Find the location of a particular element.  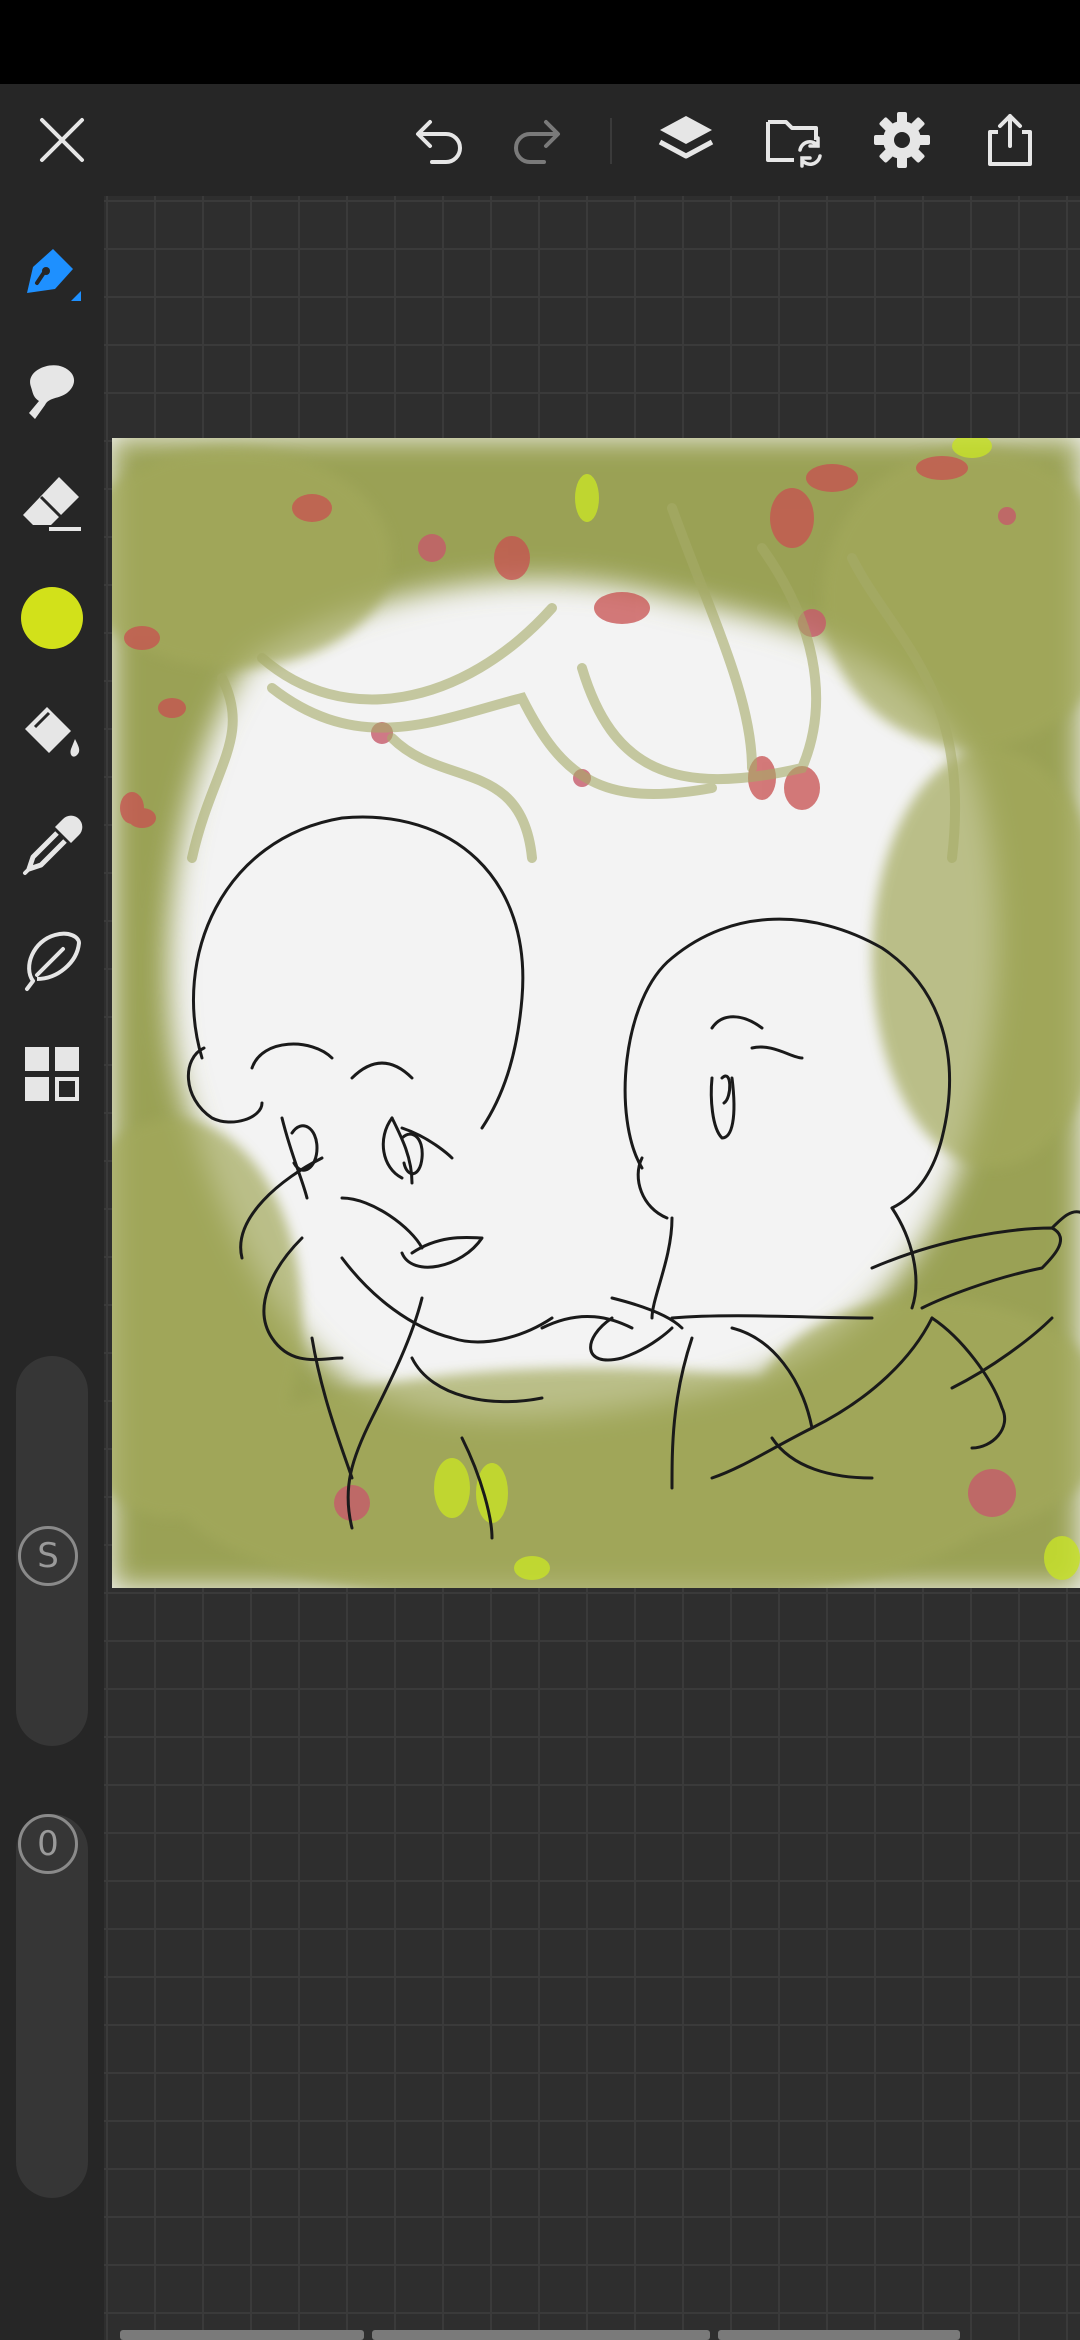

gallery-button is located at coordinates (794, 140).